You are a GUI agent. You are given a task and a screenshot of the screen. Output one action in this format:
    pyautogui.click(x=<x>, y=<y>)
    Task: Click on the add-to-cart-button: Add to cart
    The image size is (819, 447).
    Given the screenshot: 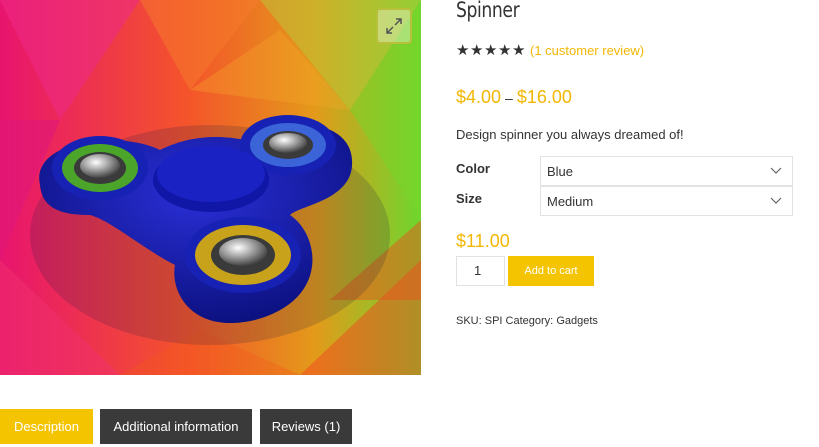 What is the action you would take?
    pyautogui.click(x=551, y=271)
    